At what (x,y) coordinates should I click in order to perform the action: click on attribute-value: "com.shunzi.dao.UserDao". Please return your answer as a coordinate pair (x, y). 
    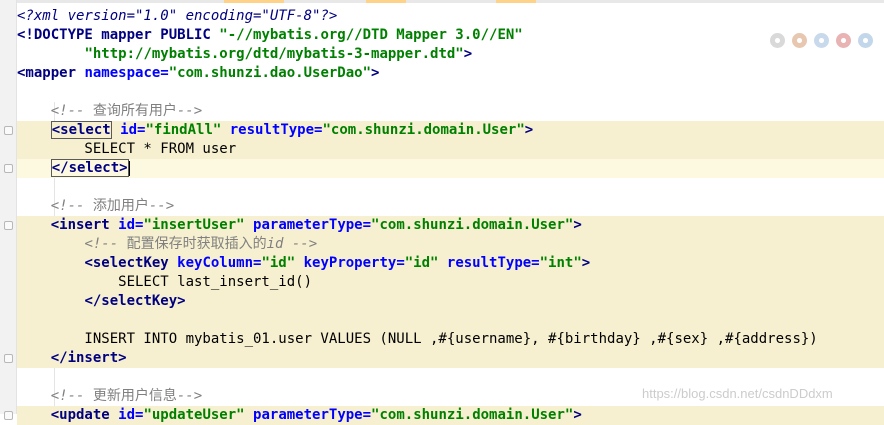
    Looking at the image, I should click on (270, 73).